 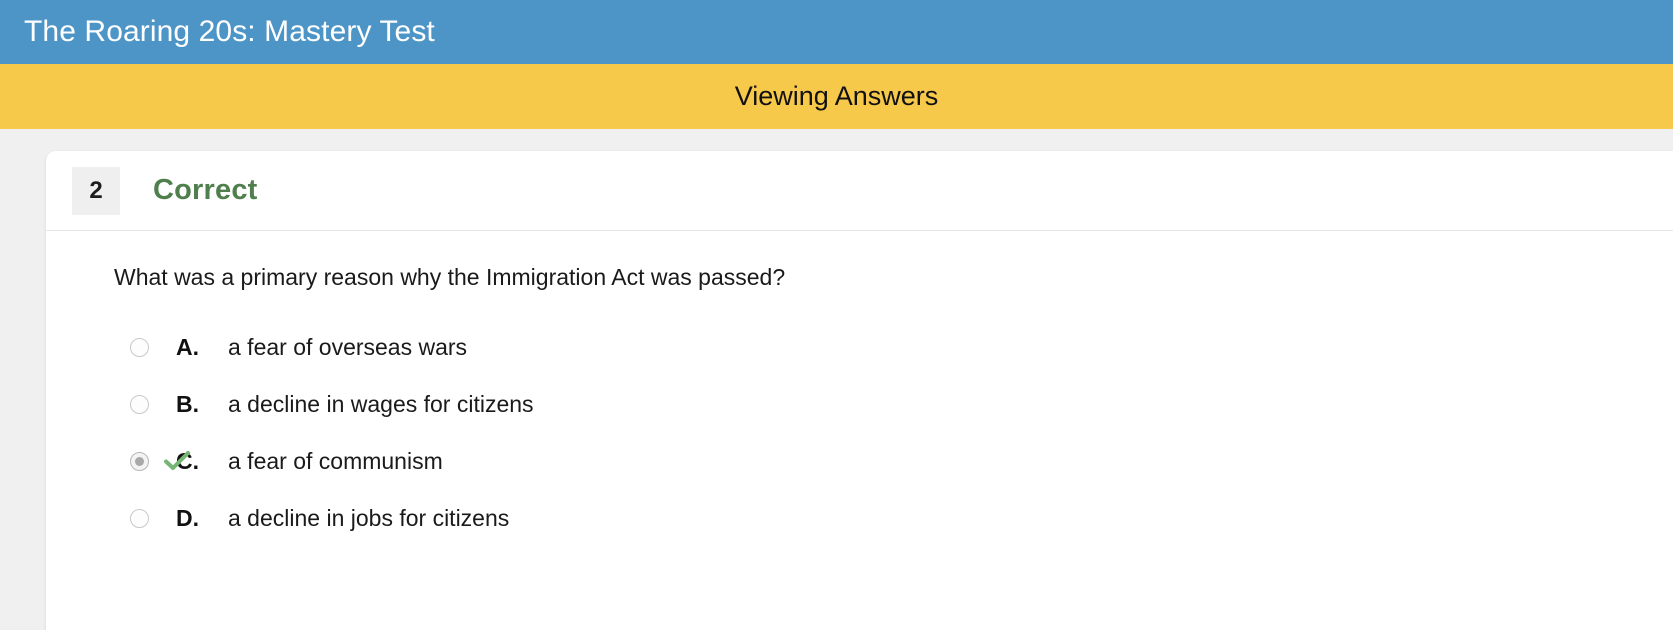 What do you see at coordinates (139, 518) in the screenshot?
I see `answer-radio-d` at bounding box center [139, 518].